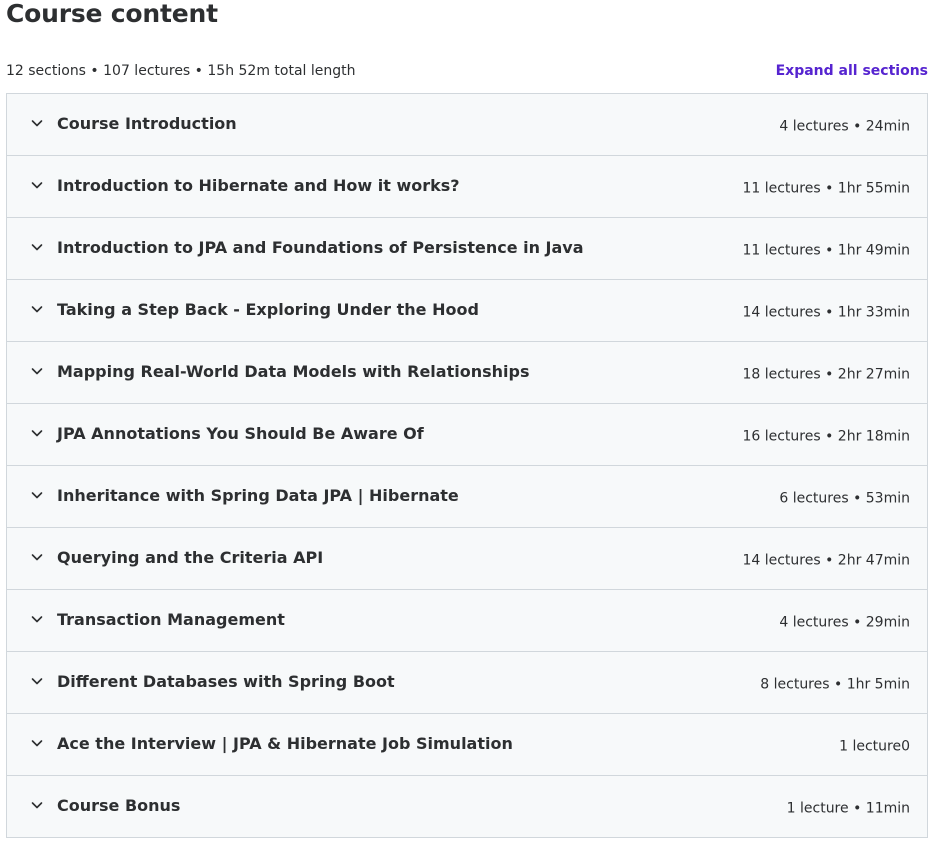 This screenshot has width=934, height=844. What do you see at coordinates (171, 619) in the screenshot?
I see `section-title: Transaction Management` at bounding box center [171, 619].